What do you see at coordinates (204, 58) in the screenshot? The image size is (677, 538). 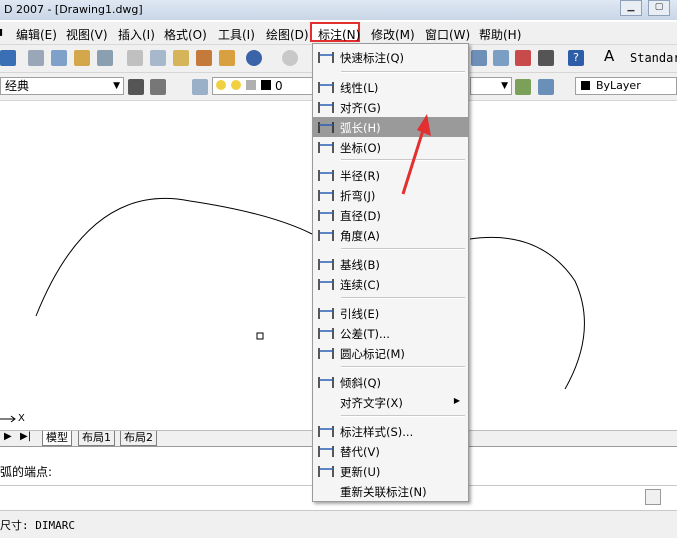 I see `match-properties-icon` at bounding box center [204, 58].